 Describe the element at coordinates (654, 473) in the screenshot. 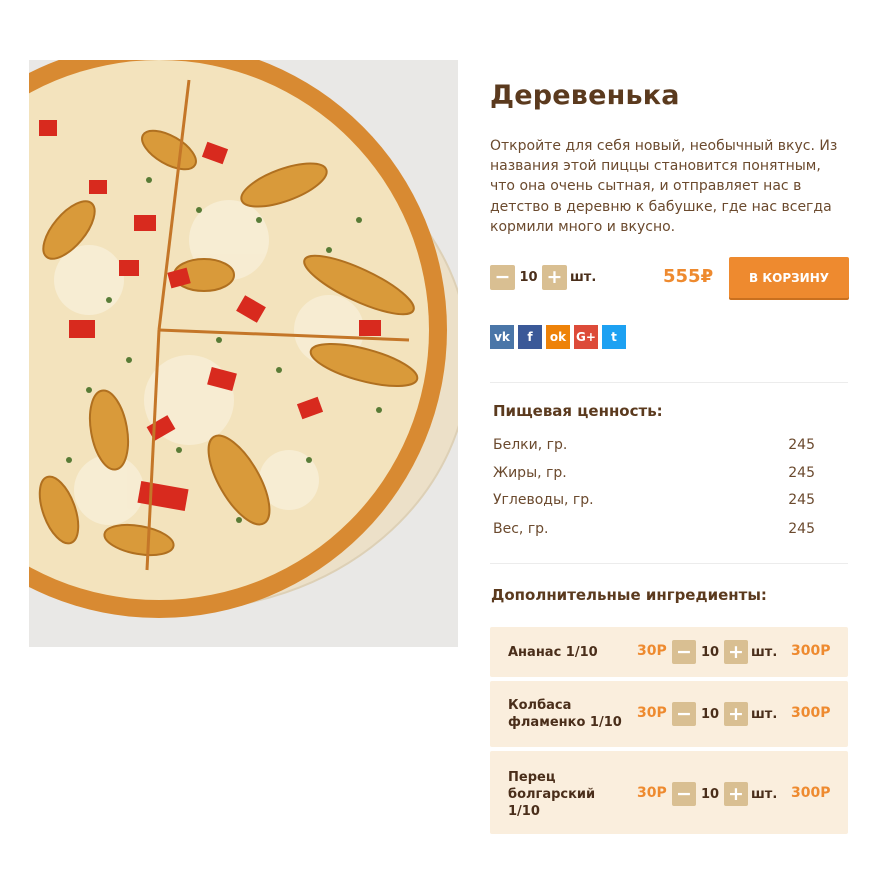

I see `nutrition-row: Жиры, гр. 245` at that location.